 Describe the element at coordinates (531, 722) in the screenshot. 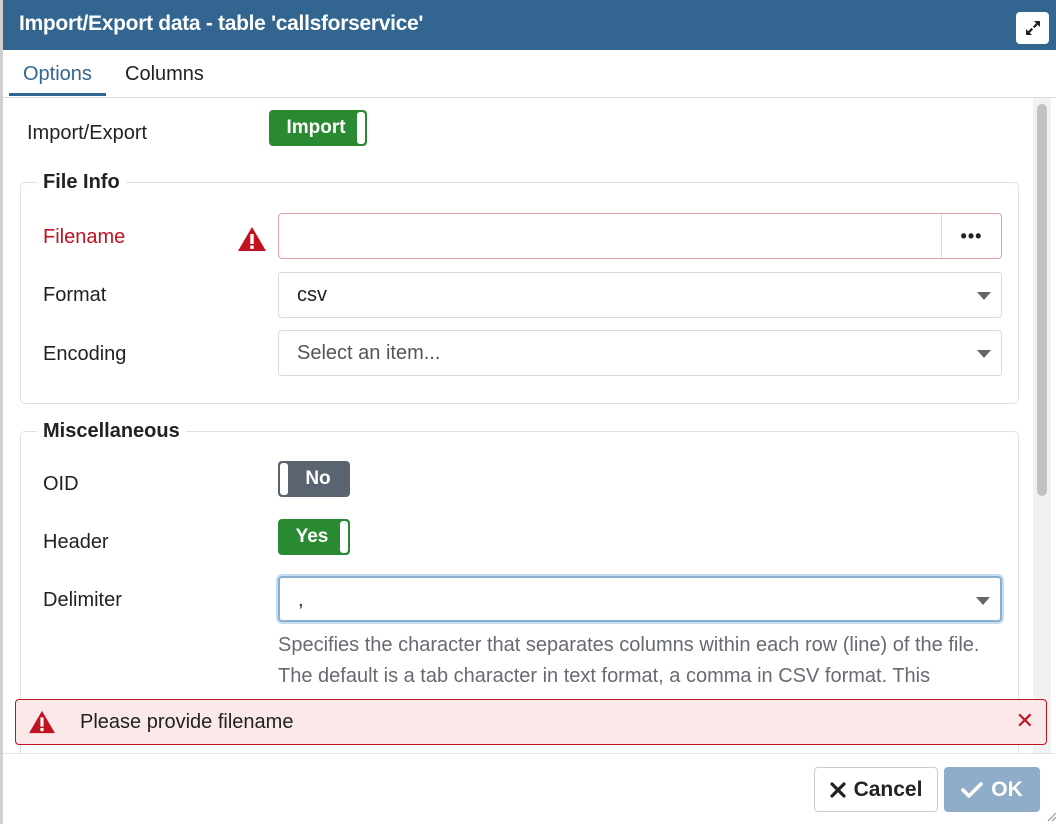

I see `error-notification: Please provide filename ✕` at that location.